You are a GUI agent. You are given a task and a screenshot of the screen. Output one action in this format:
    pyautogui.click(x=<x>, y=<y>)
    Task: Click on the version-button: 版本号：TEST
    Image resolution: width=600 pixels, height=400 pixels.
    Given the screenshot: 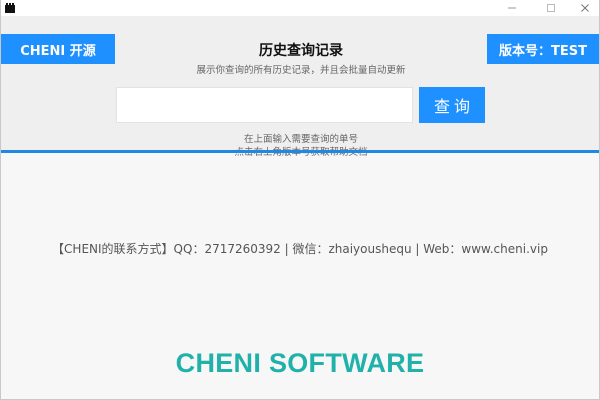 What is the action you would take?
    pyautogui.click(x=543, y=49)
    